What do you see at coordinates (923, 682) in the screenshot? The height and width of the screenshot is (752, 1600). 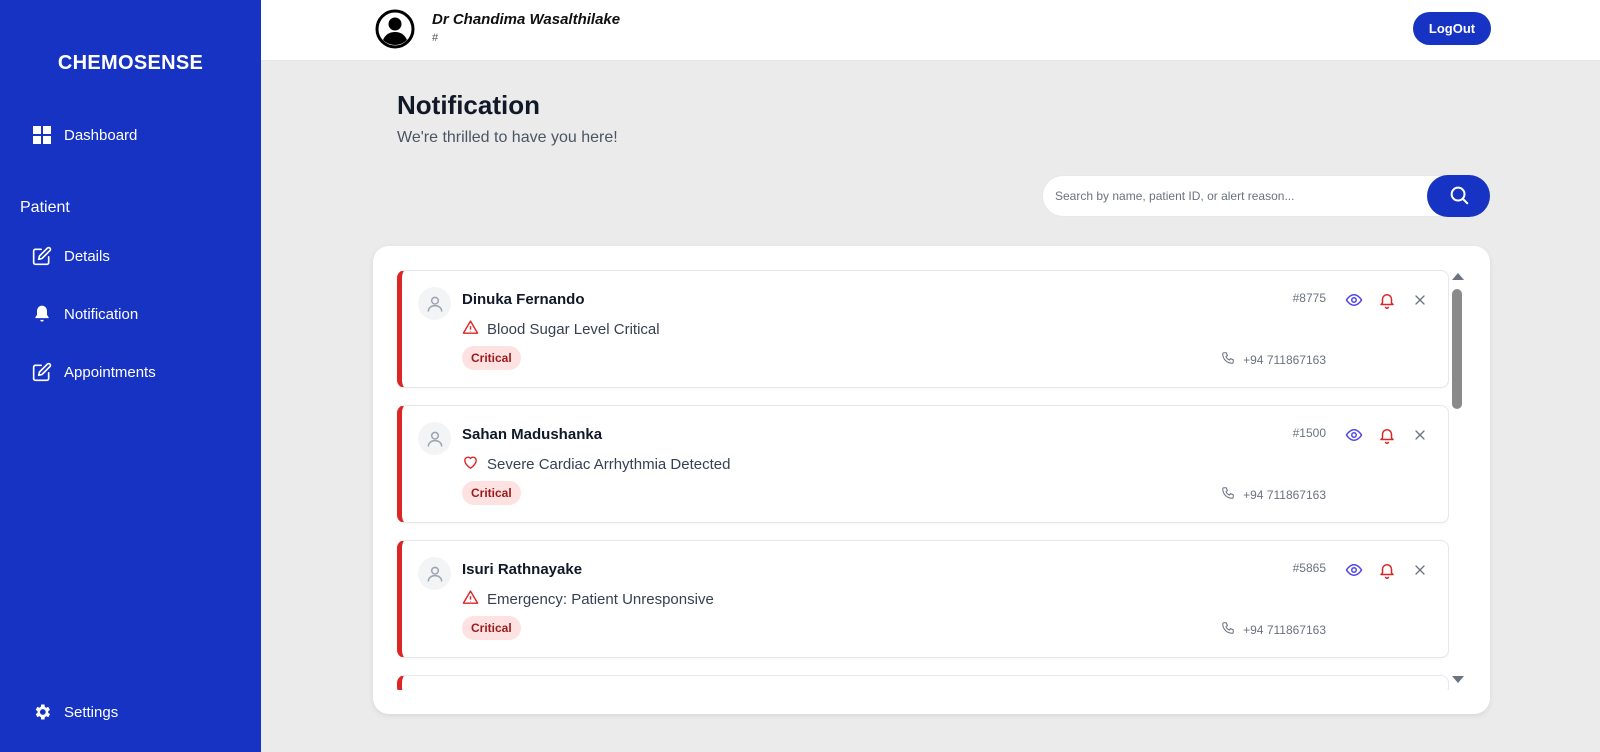 I see `notification-card` at bounding box center [923, 682].